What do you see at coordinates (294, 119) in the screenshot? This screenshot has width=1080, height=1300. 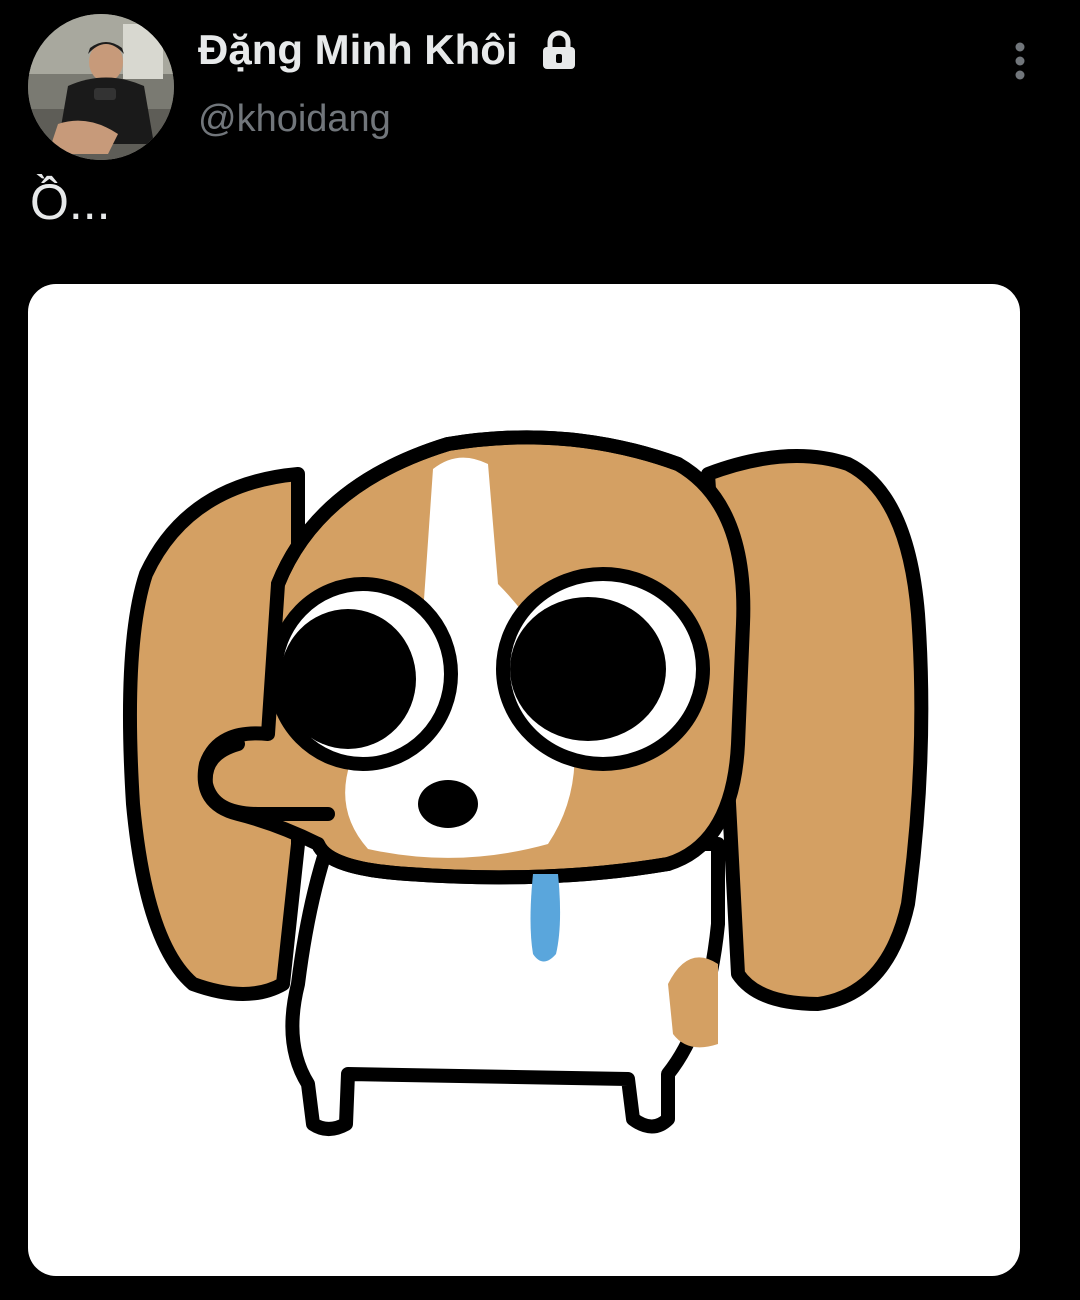 I see `author-handle: @khoidang` at bounding box center [294, 119].